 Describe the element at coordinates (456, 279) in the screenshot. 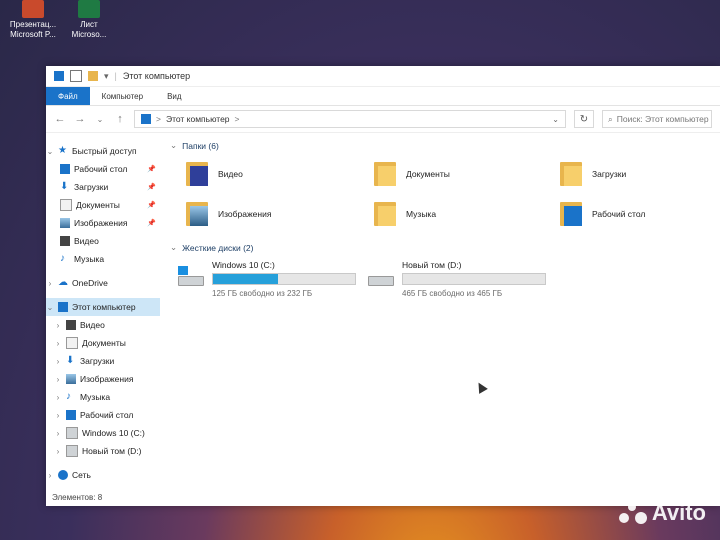

I see `drive-d: Новый том (D:) 465 ГБ свободно из 465 ГБ` at that location.